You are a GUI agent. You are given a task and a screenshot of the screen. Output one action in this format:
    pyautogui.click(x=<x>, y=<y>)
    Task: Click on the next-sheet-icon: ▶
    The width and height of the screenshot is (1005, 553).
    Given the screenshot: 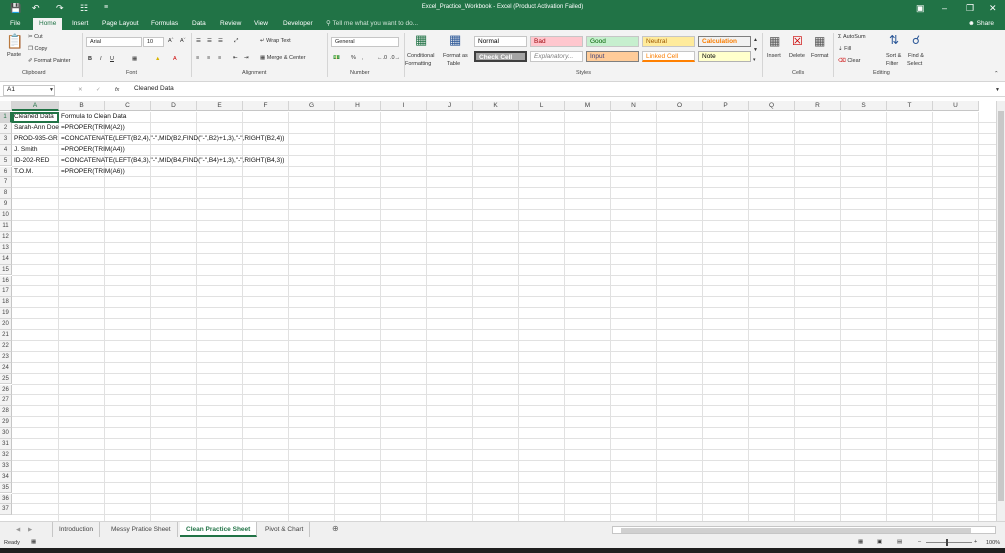 What is the action you would take?
    pyautogui.click(x=30, y=530)
    